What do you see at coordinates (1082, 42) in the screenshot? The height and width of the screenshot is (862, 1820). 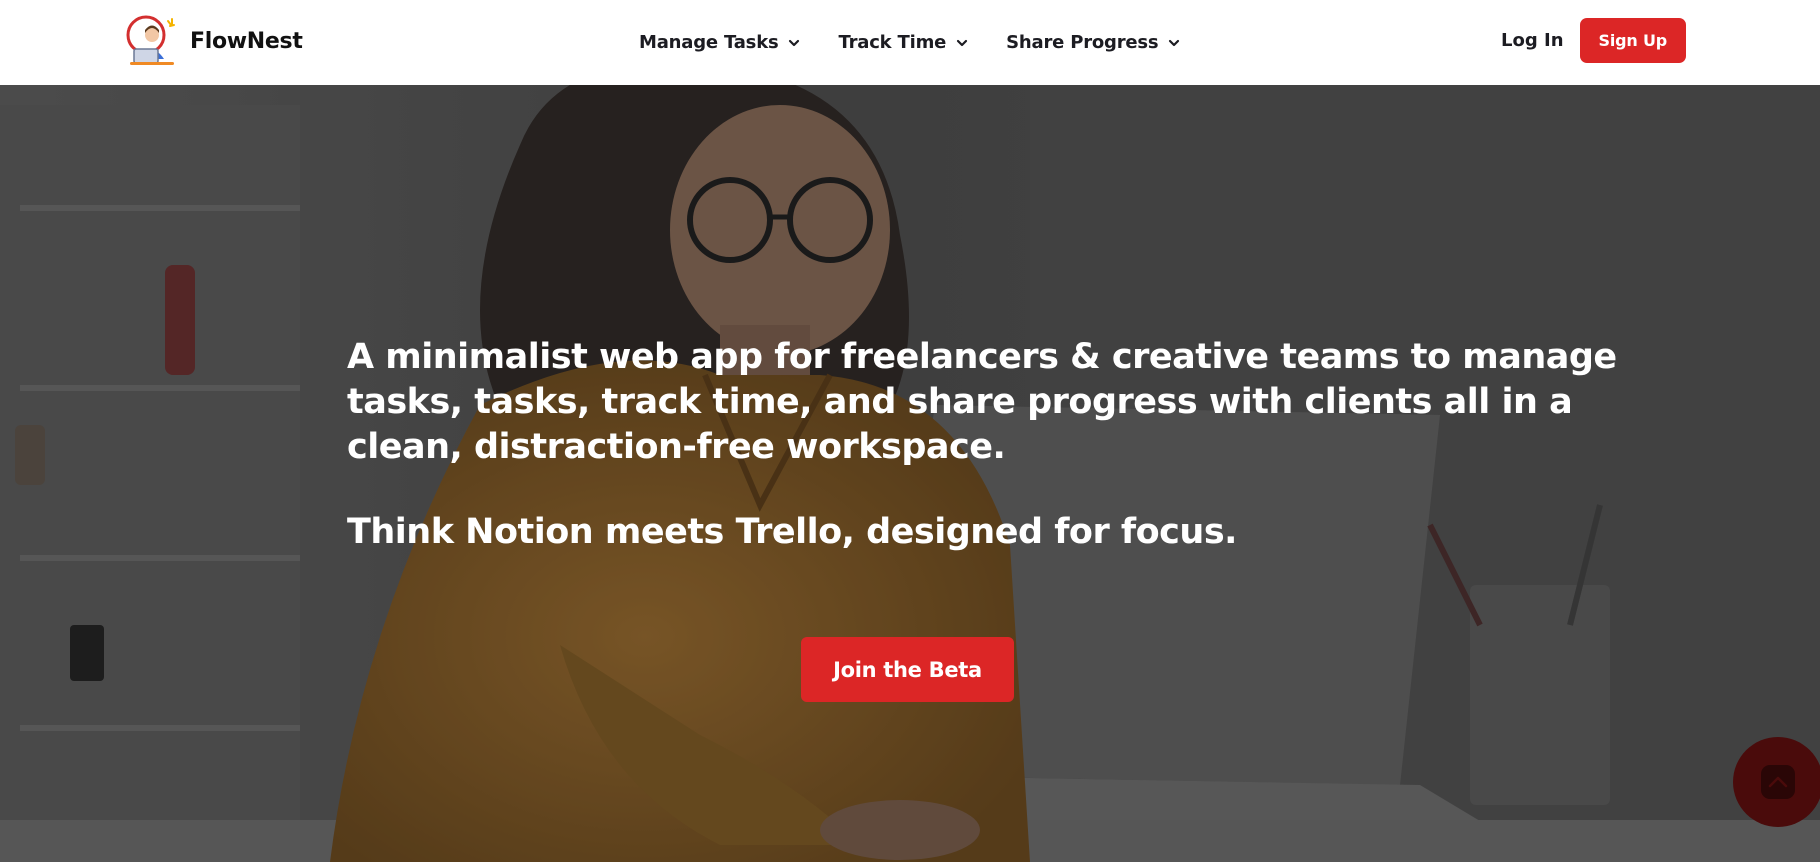 I see `nav-label-share-progress: Share Progress` at bounding box center [1082, 42].